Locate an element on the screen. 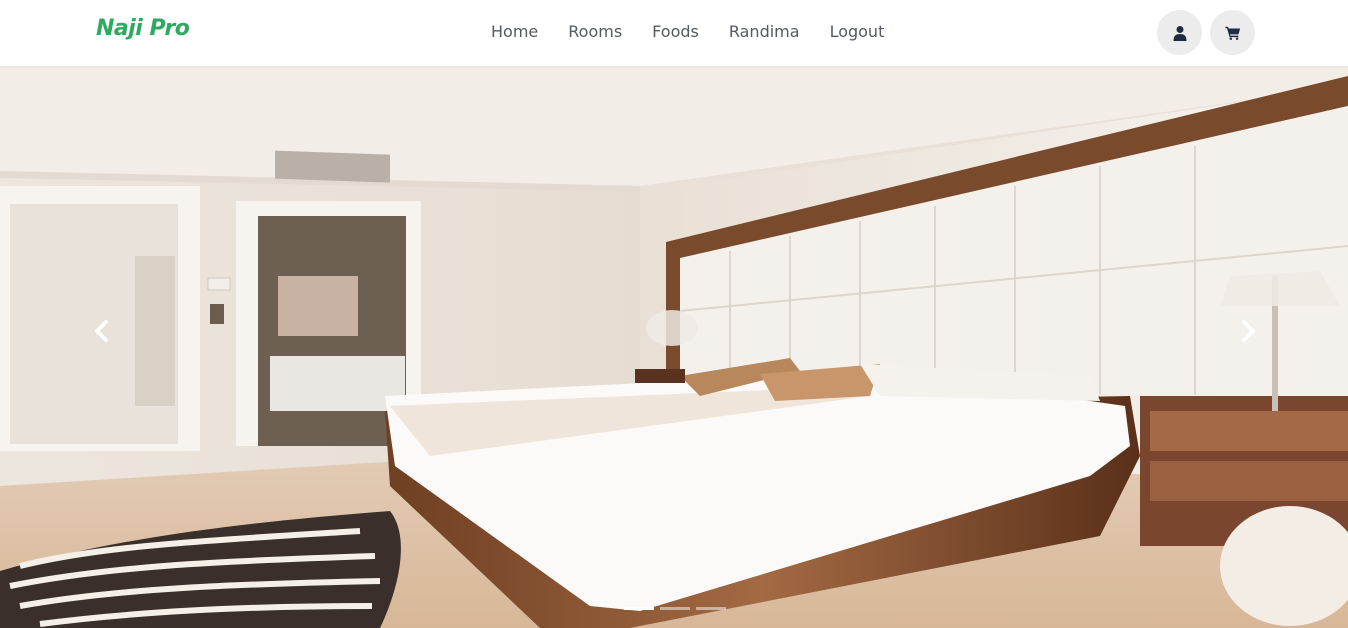 The height and width of the screenshot is (628, 1348). chevron-right-icon is located at coordinates (1248, 331).